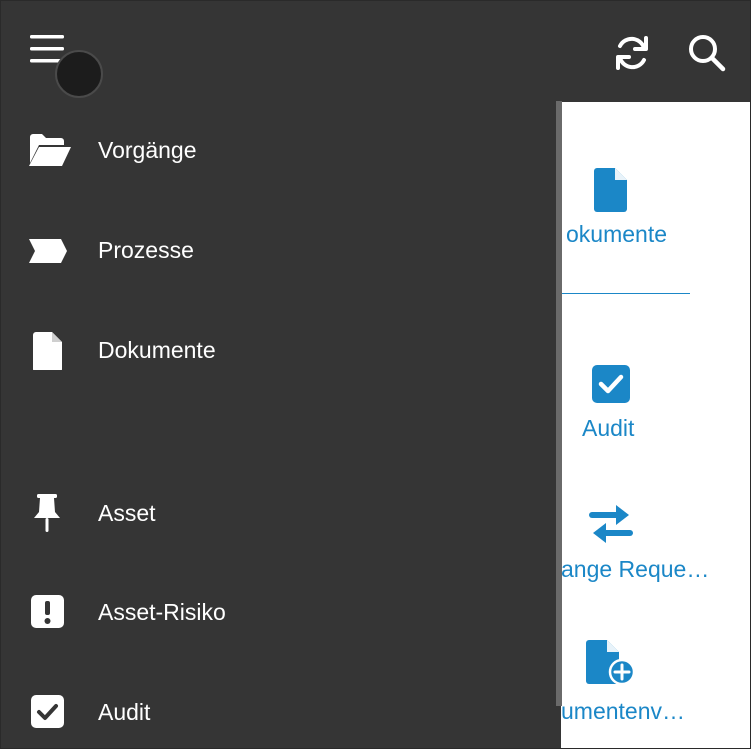 This screenshot has height=749, width=751. Describe the element at coordinates (278, 149) in the screenshot. I see `nav-item-vorgaenge: Vorgänge` at that location.